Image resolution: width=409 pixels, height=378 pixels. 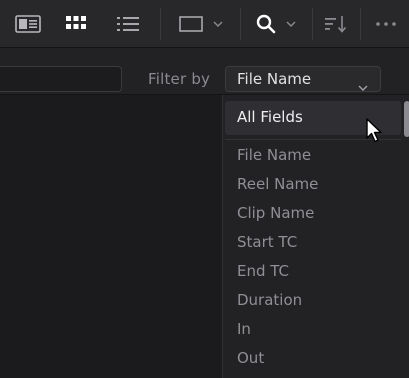 I want to click on thumbnail-view-icon, so click(x=28, y=24).